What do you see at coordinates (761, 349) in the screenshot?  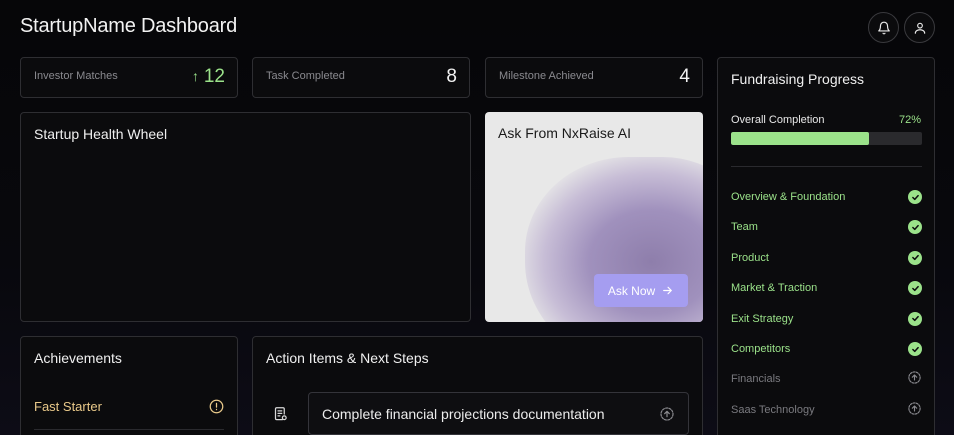 I see `fundraising-step-label: Competitors` at bounding box center [761, 349].